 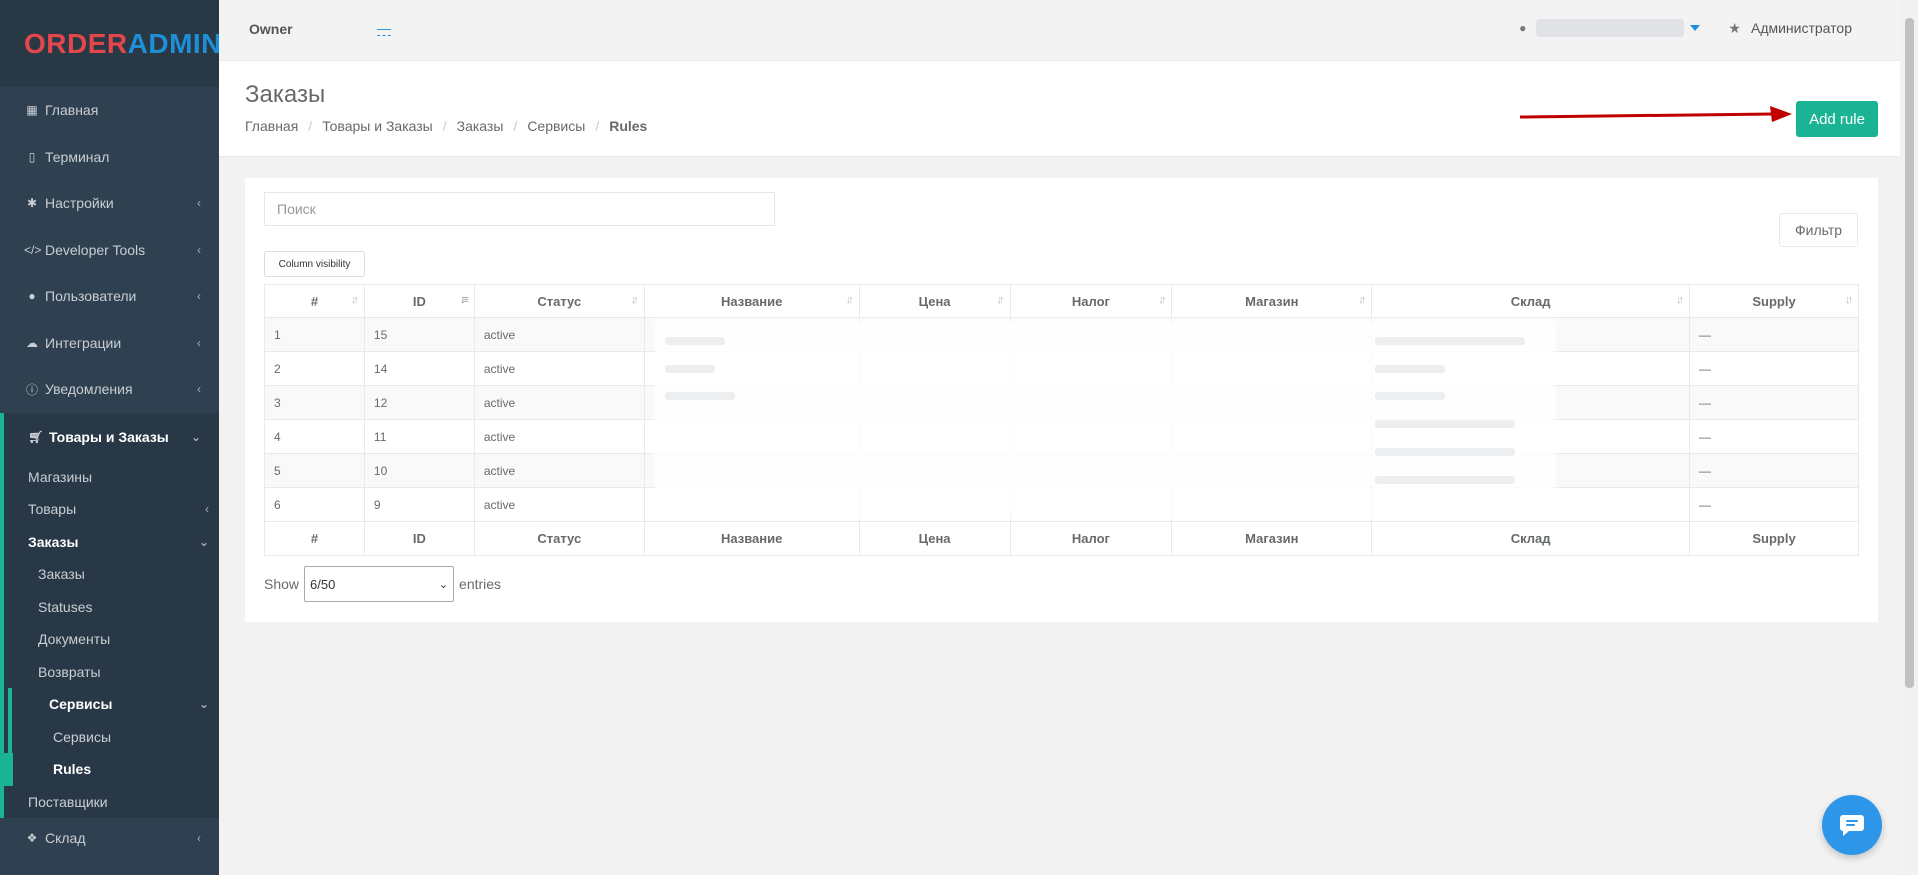 I want to click on info-icon: ⓘ, so click(x=31, y=389).